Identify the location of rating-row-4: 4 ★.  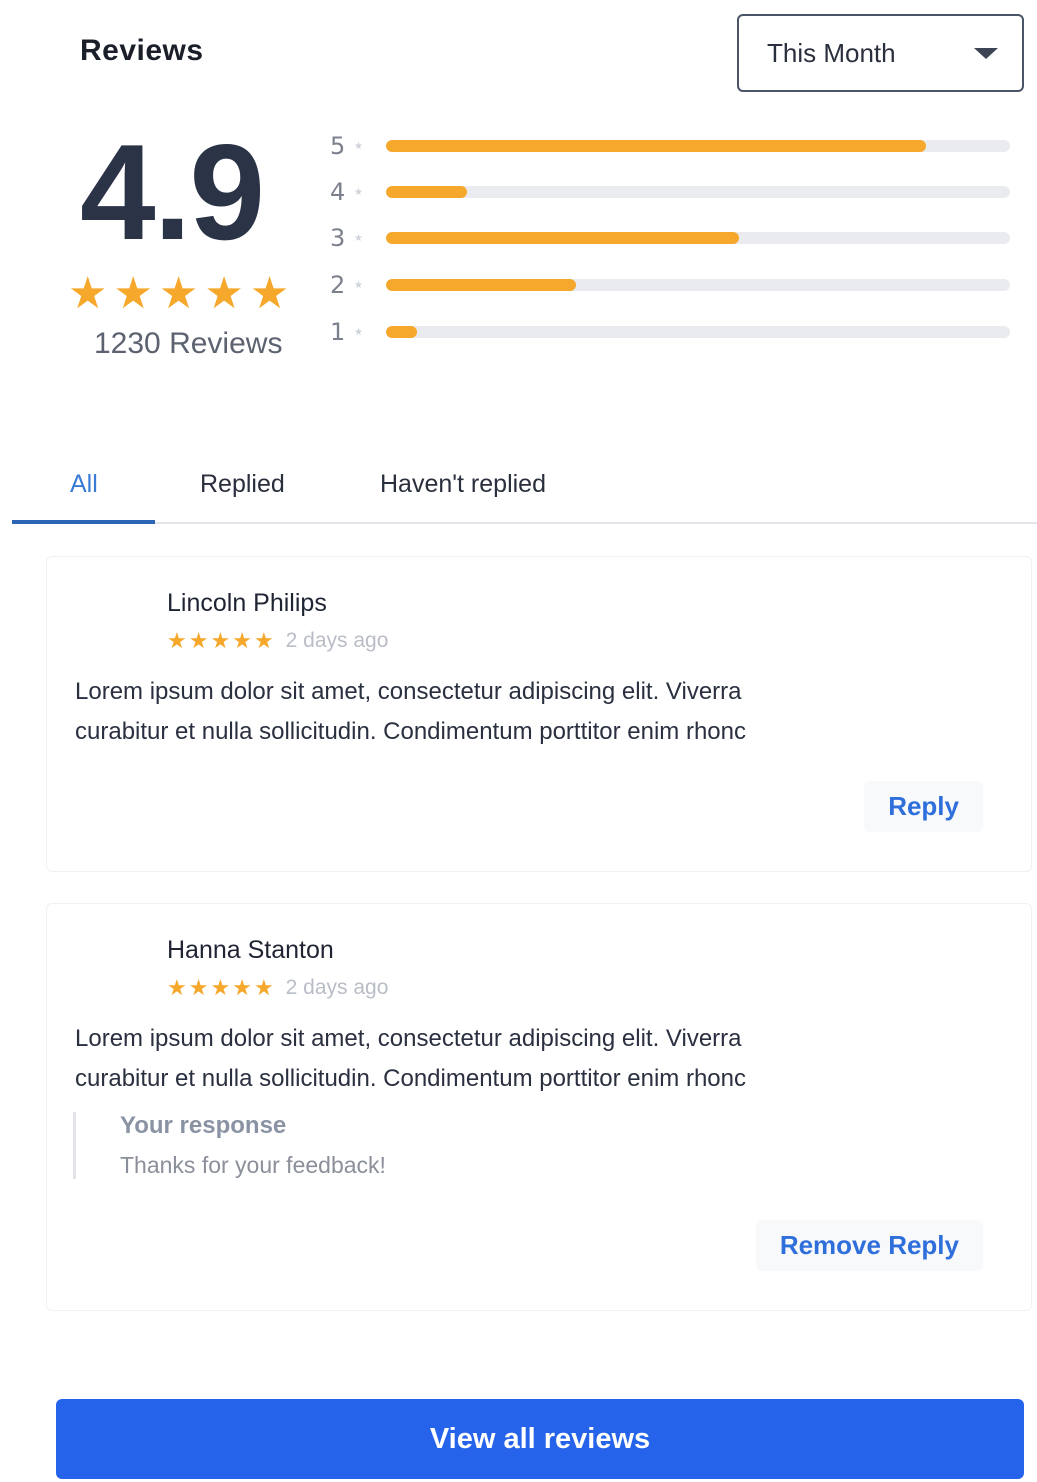
(671, 192).